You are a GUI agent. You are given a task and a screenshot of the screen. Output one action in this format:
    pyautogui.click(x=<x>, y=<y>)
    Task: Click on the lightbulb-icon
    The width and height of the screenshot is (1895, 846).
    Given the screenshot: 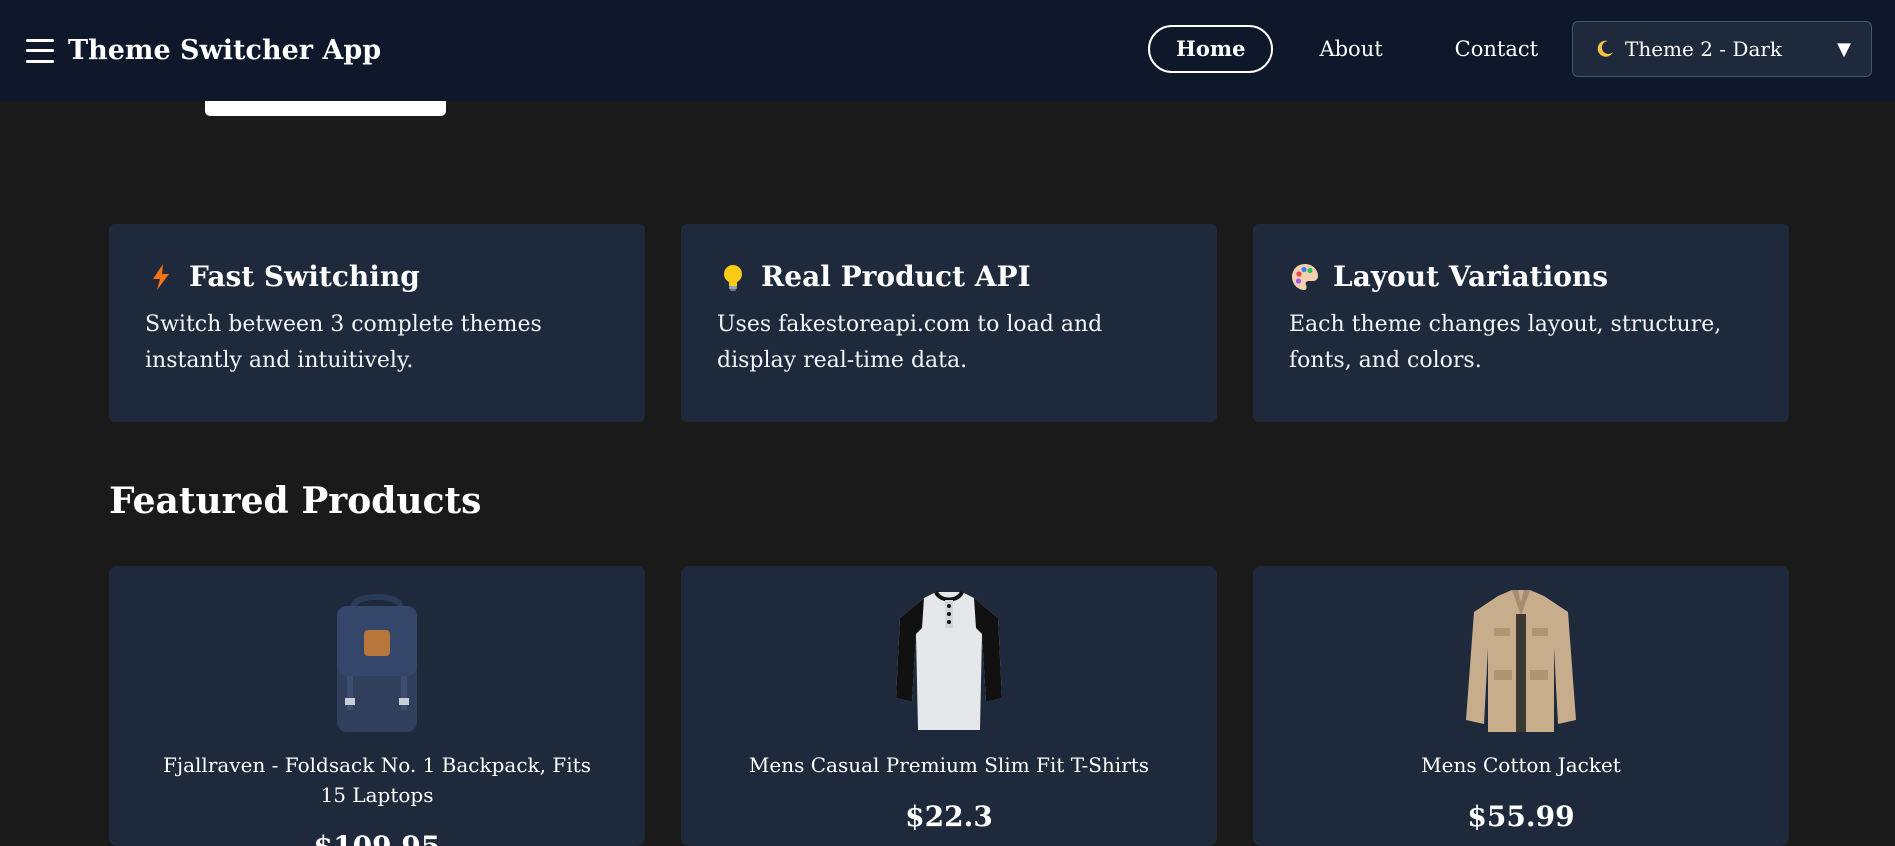 What is the action you would take?
    pyautogui.click(x=733, y=277)
    